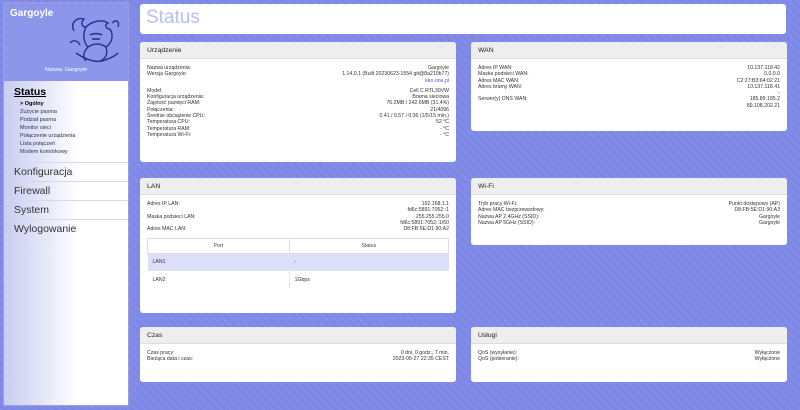 The width and height of the screenshot is (800, 410). What do you see at coordinates (66, 209) in the screenshot?
I see `nav-system: System` at bounding box center [66, 209].